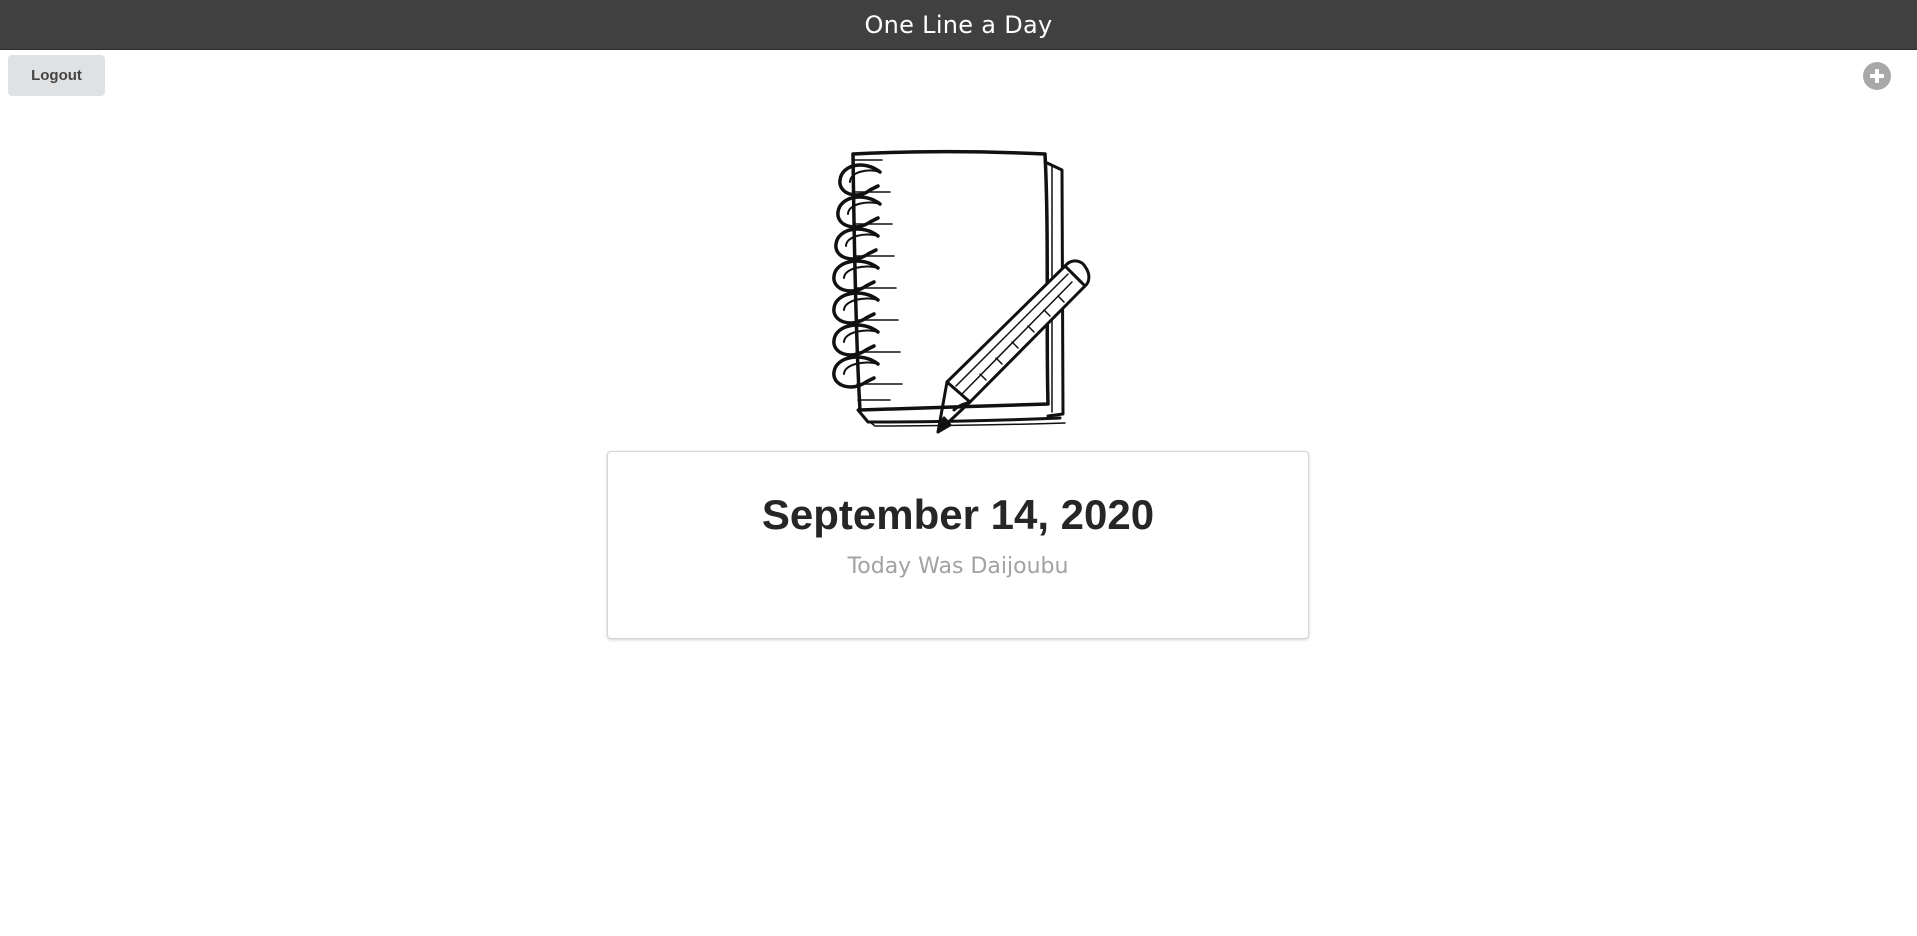 The height and width of the screenshot is (936, 1917). What do you see at coordinates (56, 75) in the screenshot?
I see `logout-button: Logout` at bounding box center [56, 75].